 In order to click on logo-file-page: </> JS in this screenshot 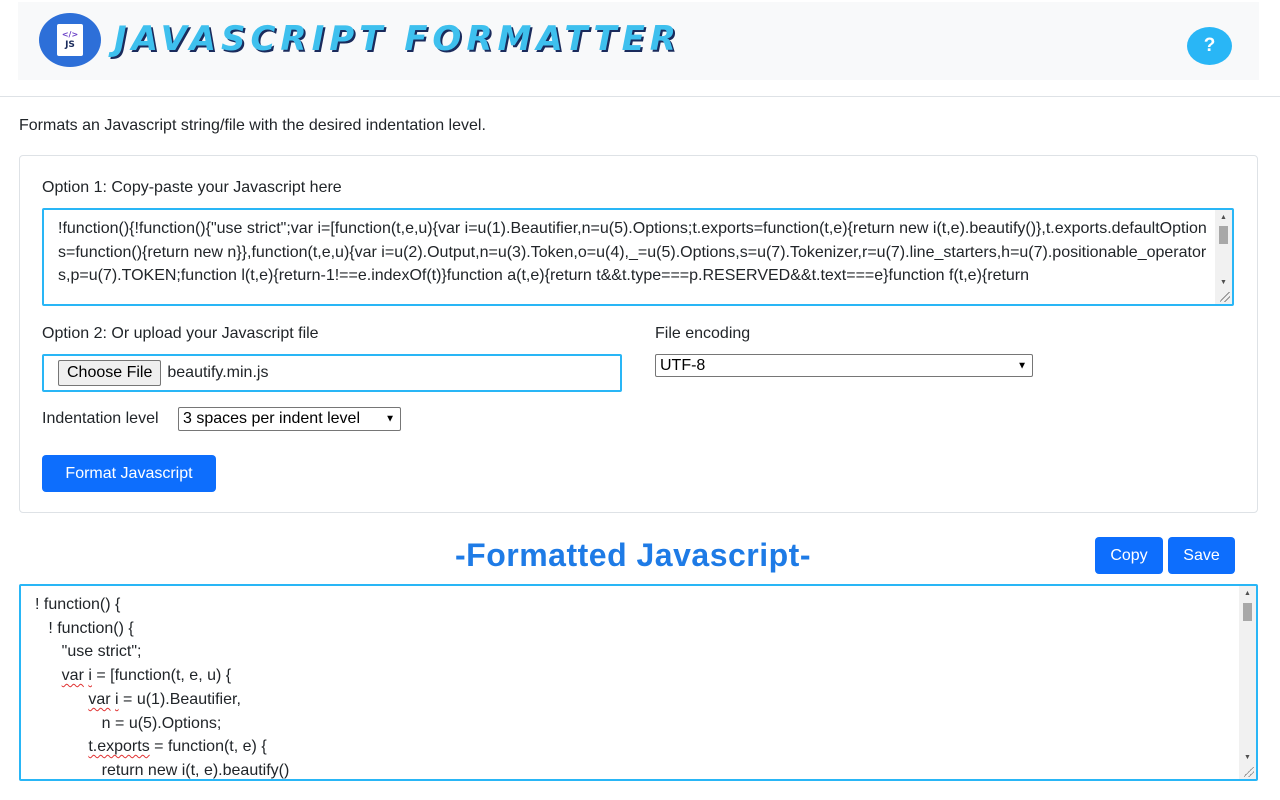, I will do `click(70, 40)`.